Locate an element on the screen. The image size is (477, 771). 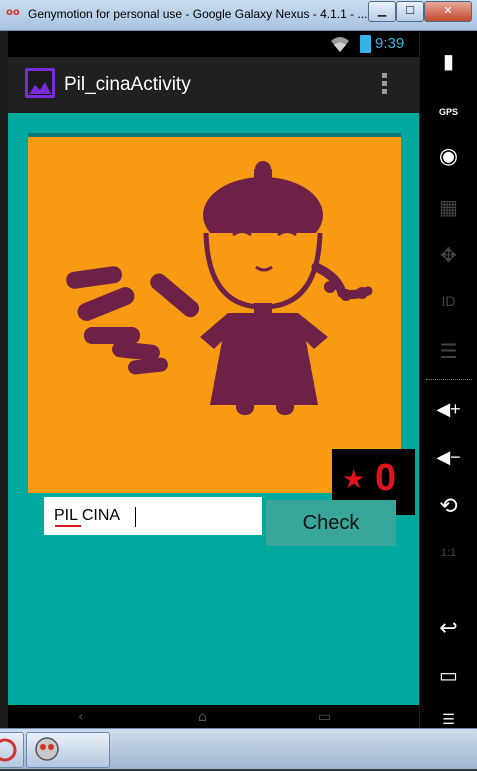
emulator-control-panel: ▮ GPS ◉ ▦ ✥ ID ☰ ◀+ ◀− ⟲ 1:1 ↩ ▭ ☰ is located at coordinates (448, 379).